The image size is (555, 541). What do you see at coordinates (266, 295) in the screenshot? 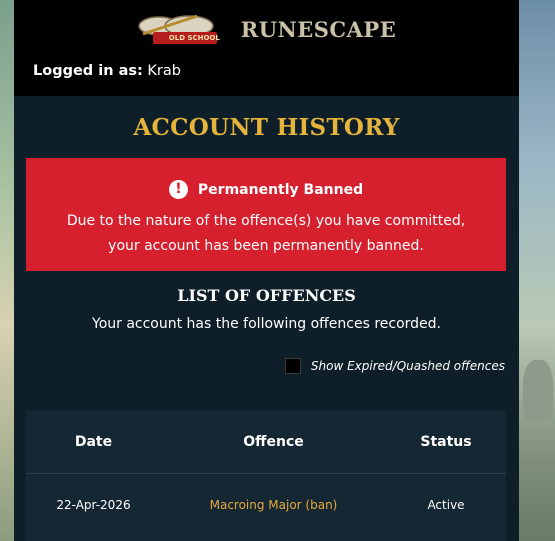
I see `offences-title: LIST OF OFFENCES` at bounding box center [266, 295].